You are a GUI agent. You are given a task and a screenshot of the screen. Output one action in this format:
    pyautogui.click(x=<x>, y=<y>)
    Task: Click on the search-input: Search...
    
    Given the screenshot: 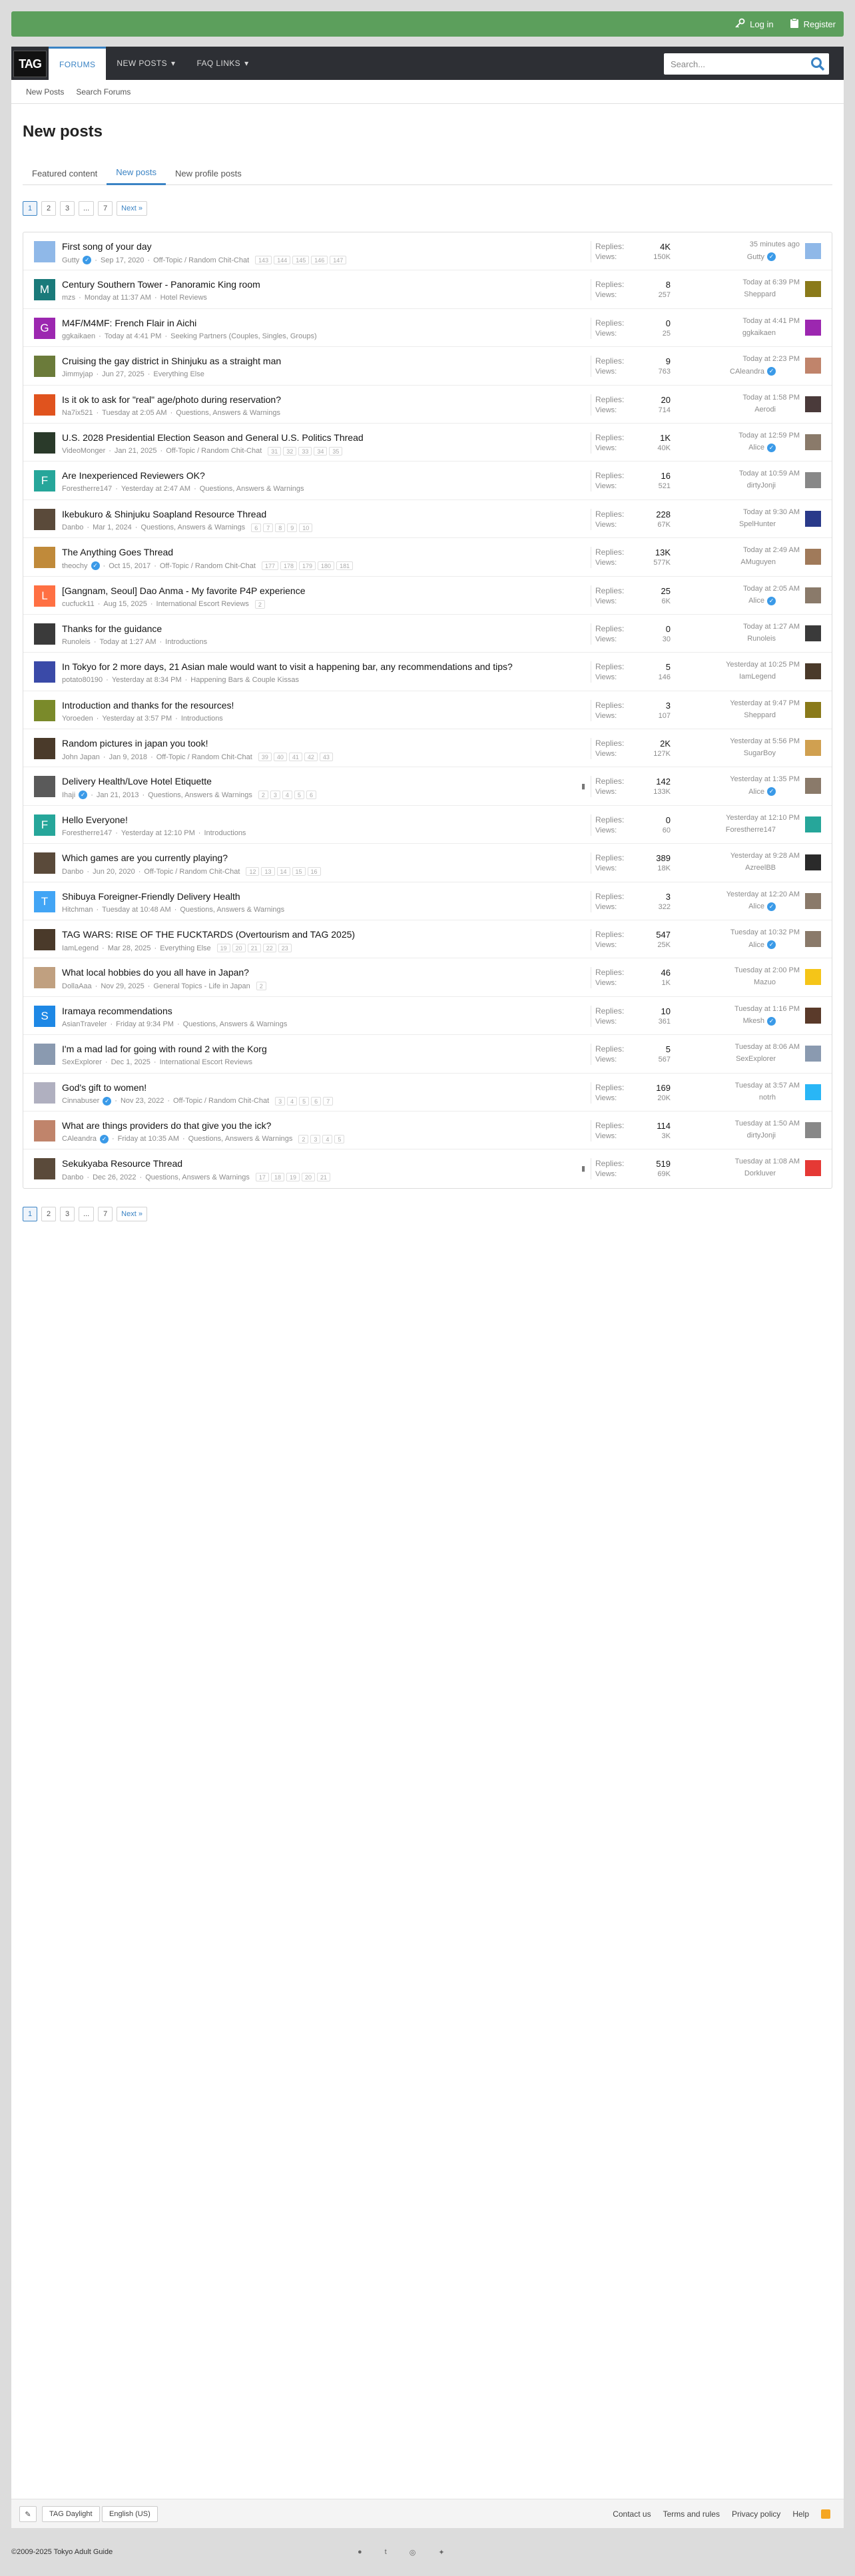 What is the action you would take?
    pyautogui.click(x=746, y=64)
    